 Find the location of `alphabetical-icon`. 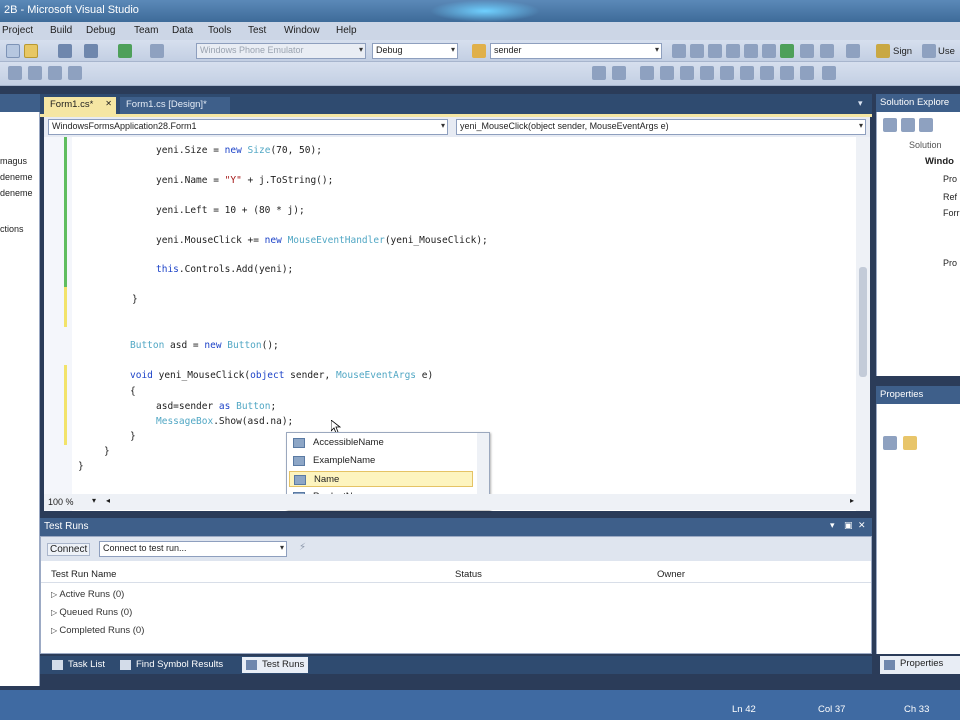

alphabetical-icon is located at coordinates (910, 443).